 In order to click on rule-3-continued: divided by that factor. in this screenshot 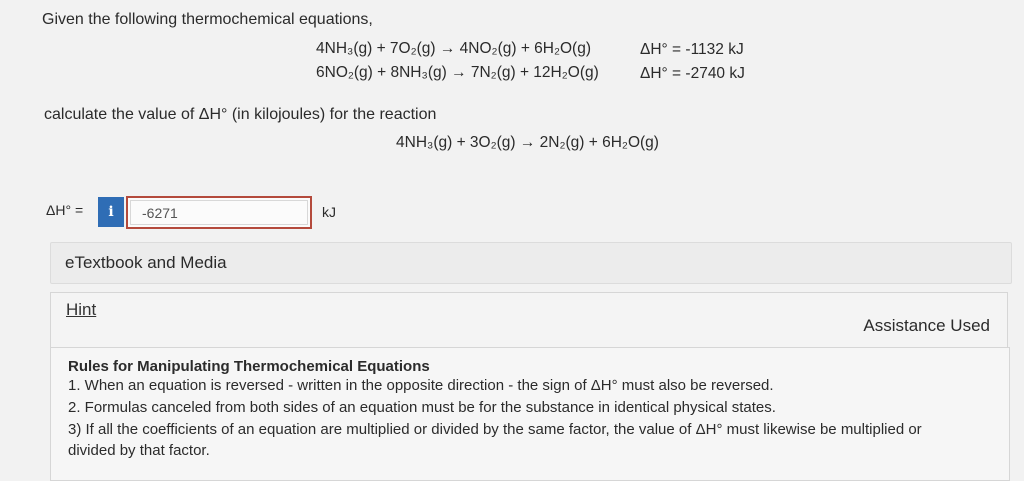, I will do `click(139, 450)`.